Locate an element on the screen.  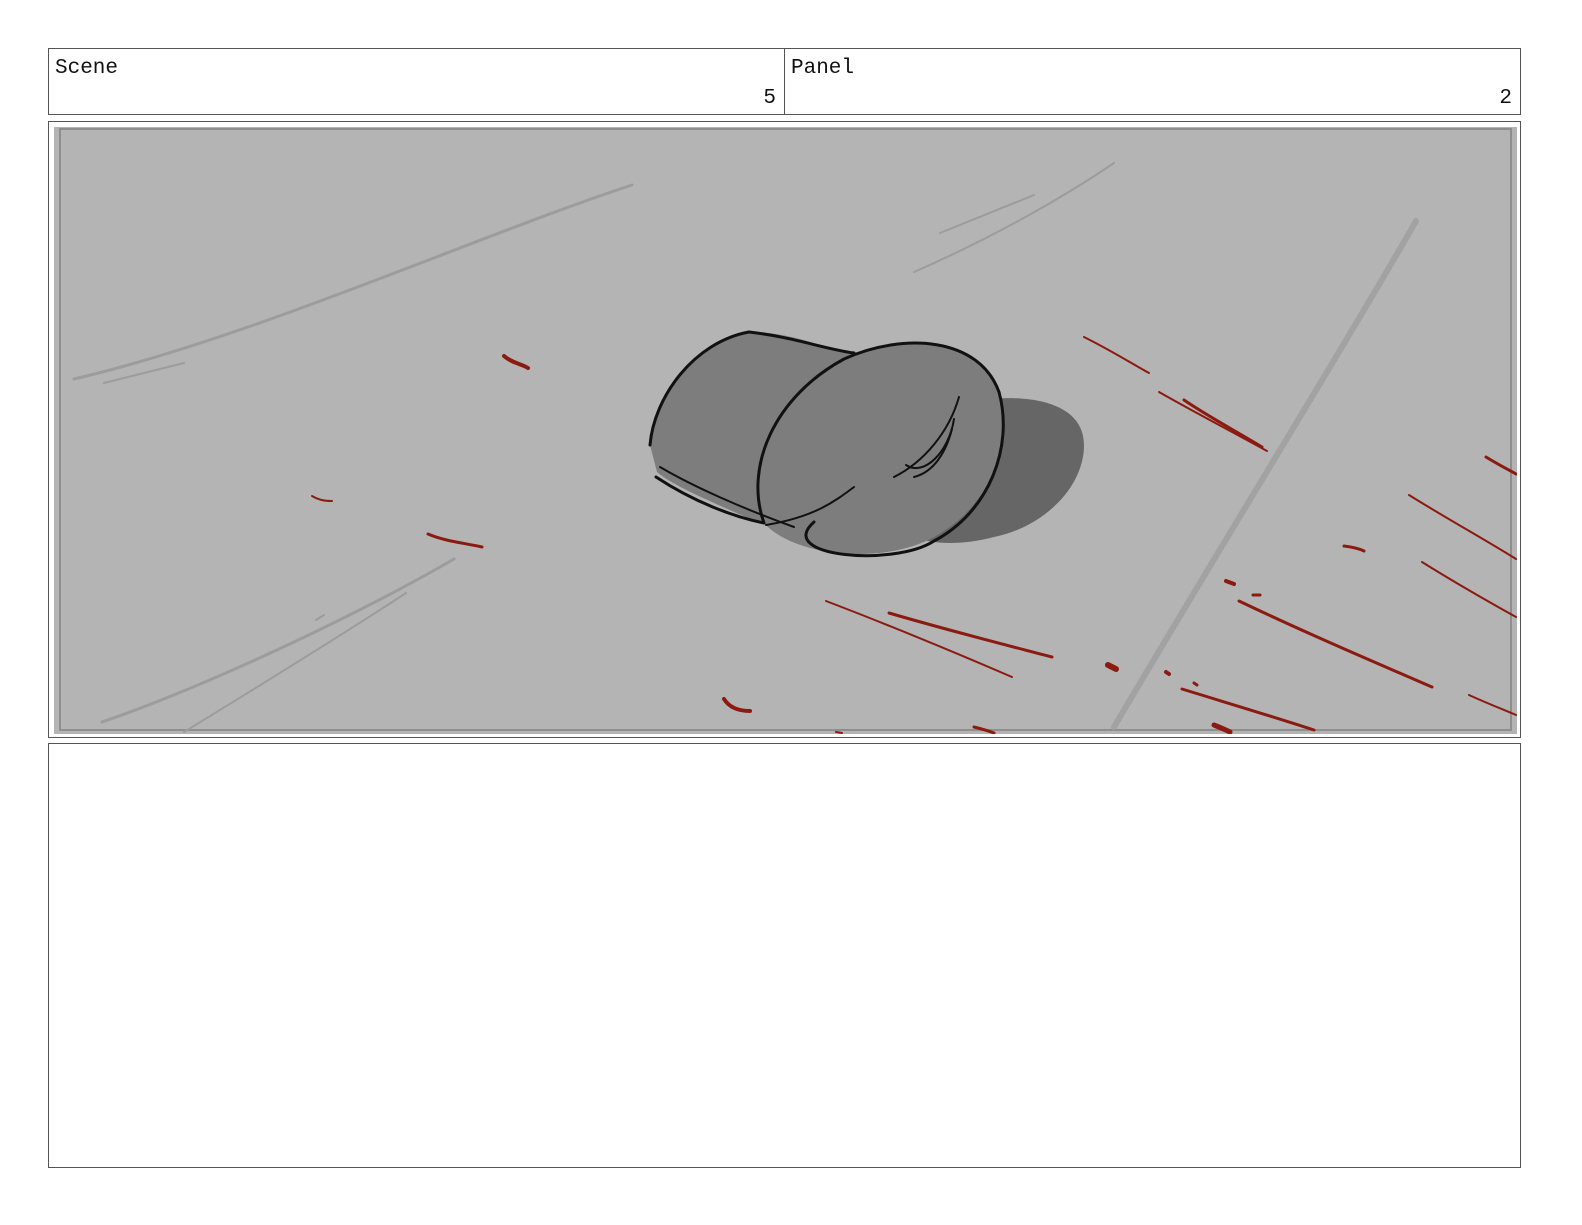
scene-label: Scene is located at coordinates (87, 68).